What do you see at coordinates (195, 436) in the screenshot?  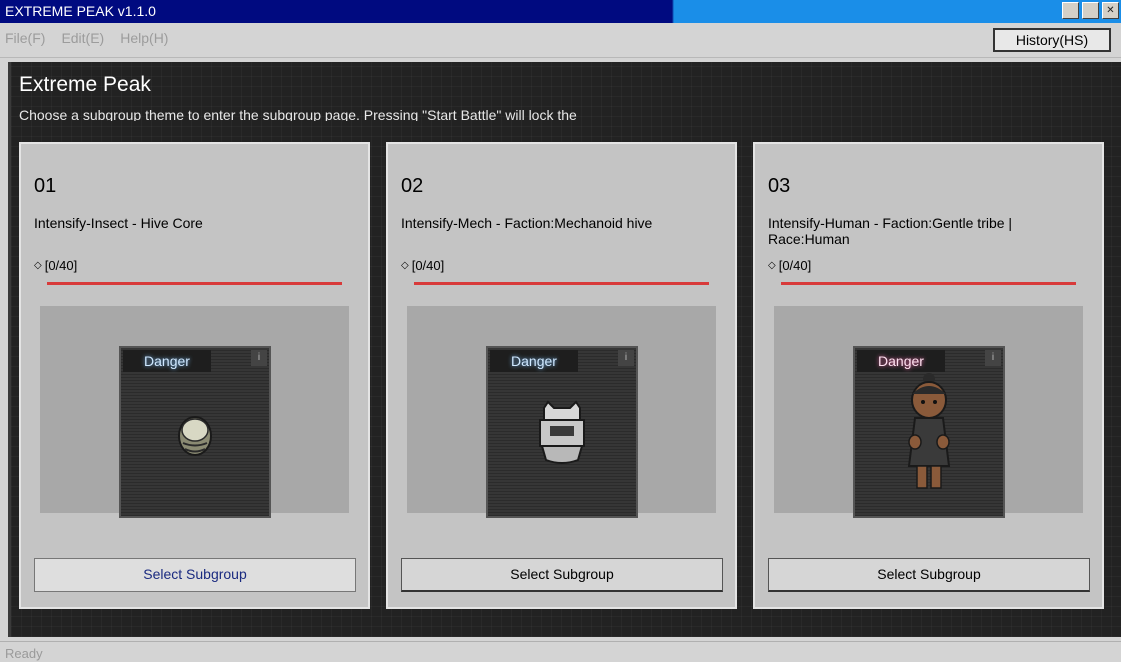 I see `insect-sprite` at bounding box center [195, 436].